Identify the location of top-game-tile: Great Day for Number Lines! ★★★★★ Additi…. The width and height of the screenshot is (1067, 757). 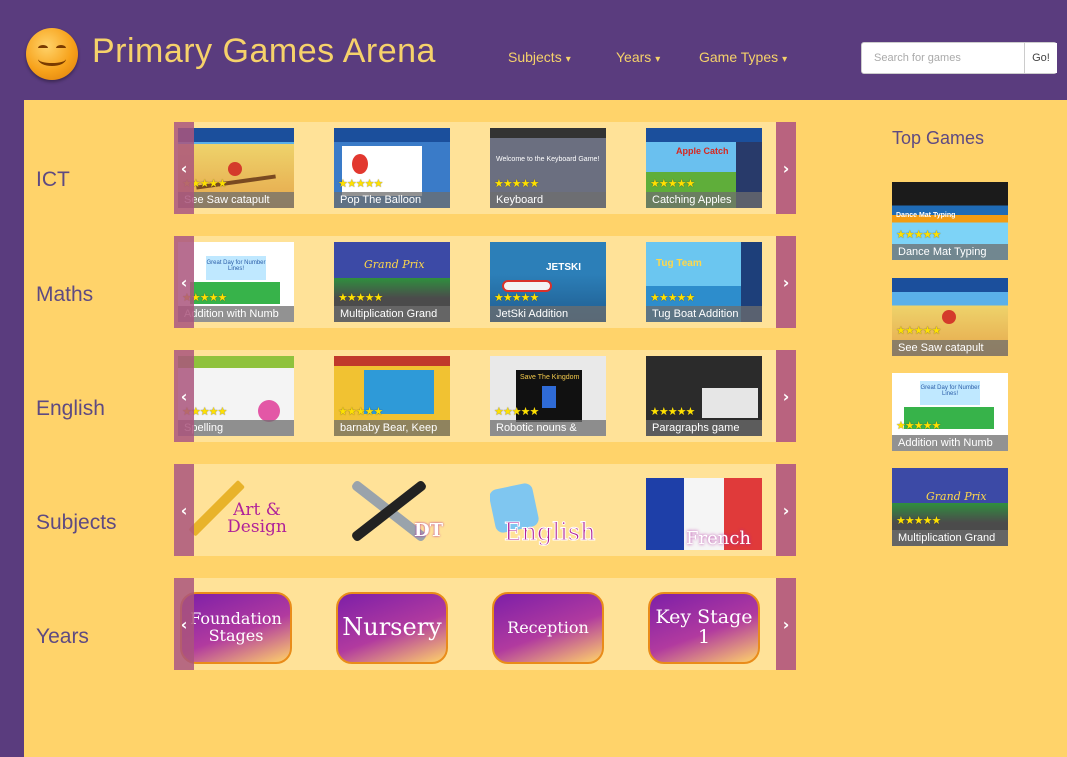
(950, 412).